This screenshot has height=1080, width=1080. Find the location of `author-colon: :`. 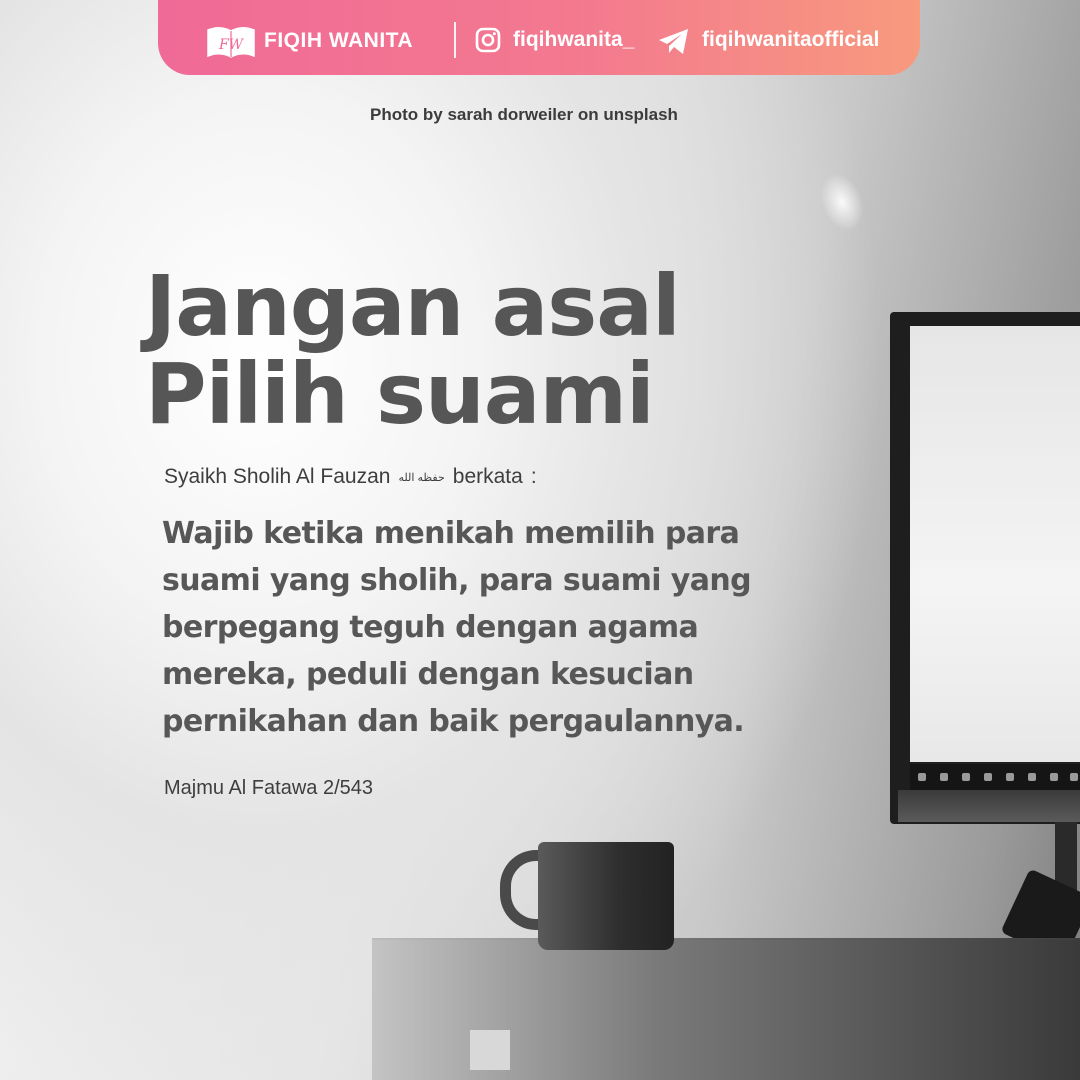

author-colon: : is located at coordinates (533, 476).